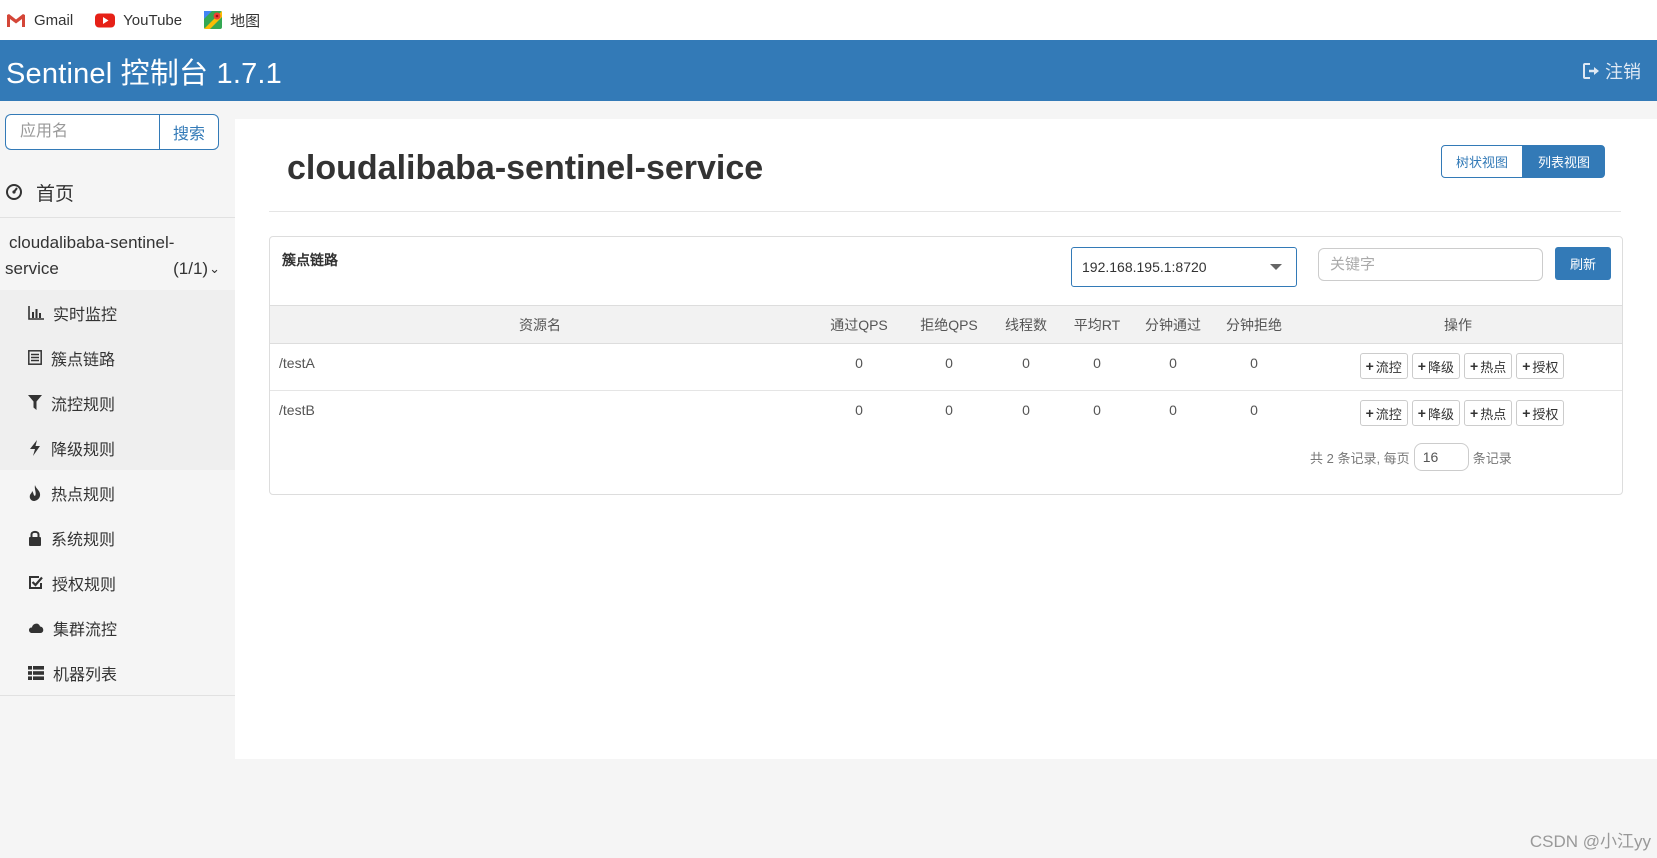 The image size is (1657, 858). What do you see at coordinates (83, 540) in the screenshot?
I see `sidebar-item-label: 系统规则` at bounding box center [83, 540].